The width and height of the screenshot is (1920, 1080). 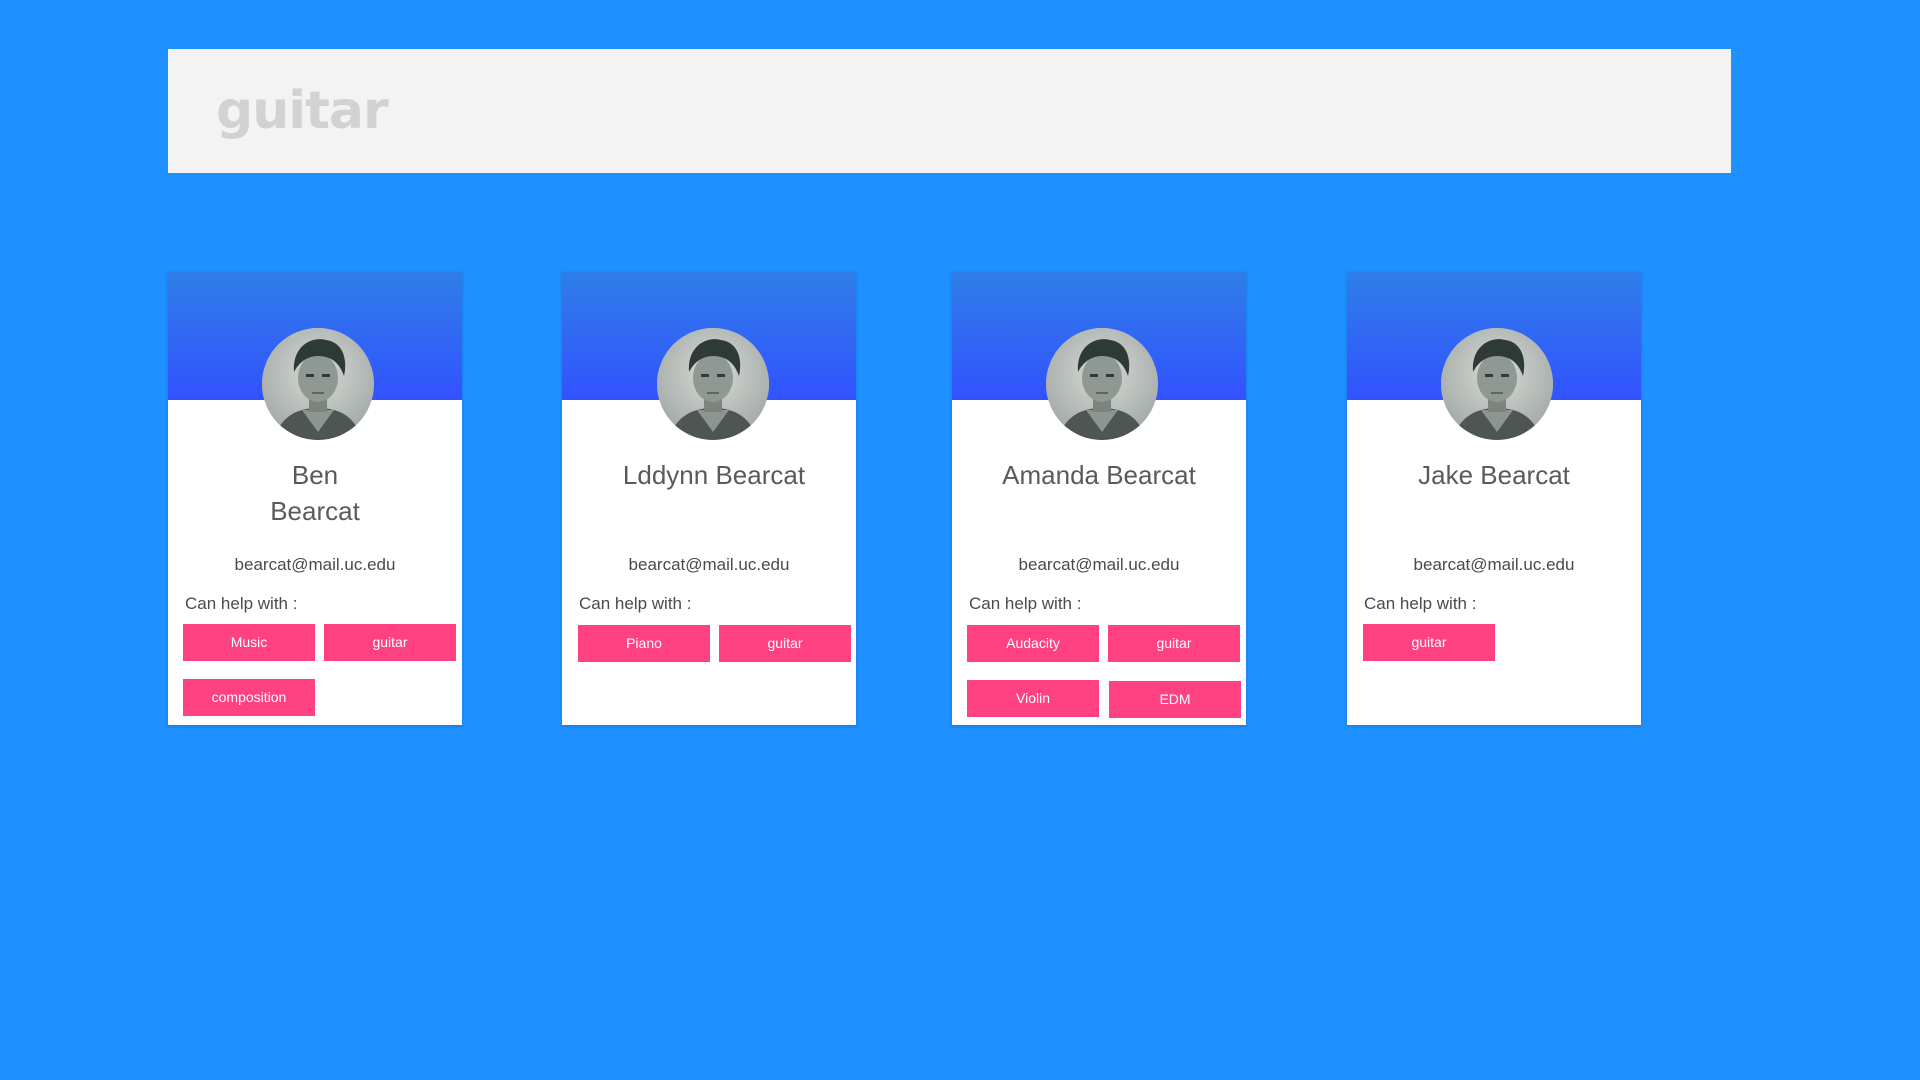 What do you see at coordinates (916, 111) in the screenshot?
I see `search-input` at bounding box center [916, 111].